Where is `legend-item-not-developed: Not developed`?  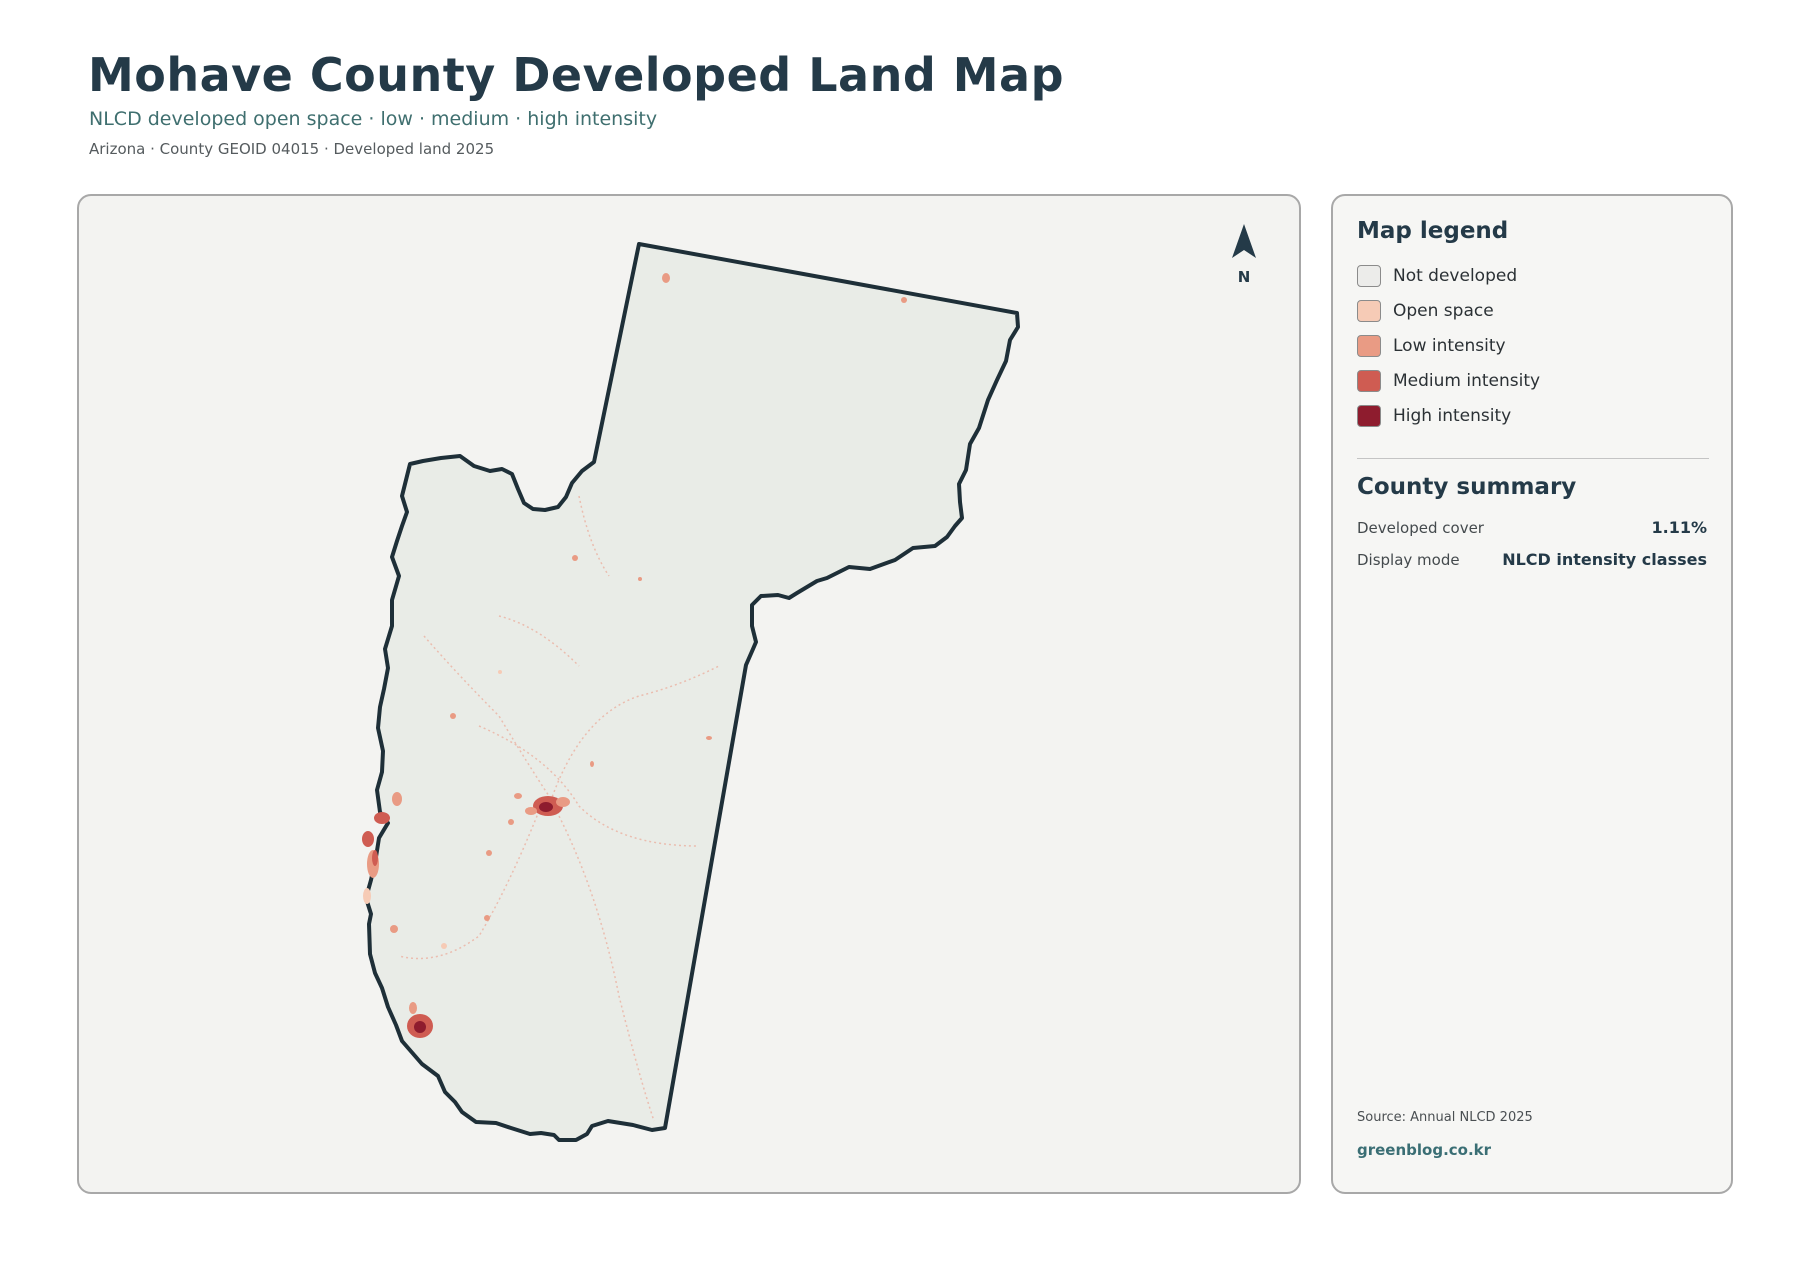 legend-item-not-developed: Not developed is located at coordinates (1448, 283).